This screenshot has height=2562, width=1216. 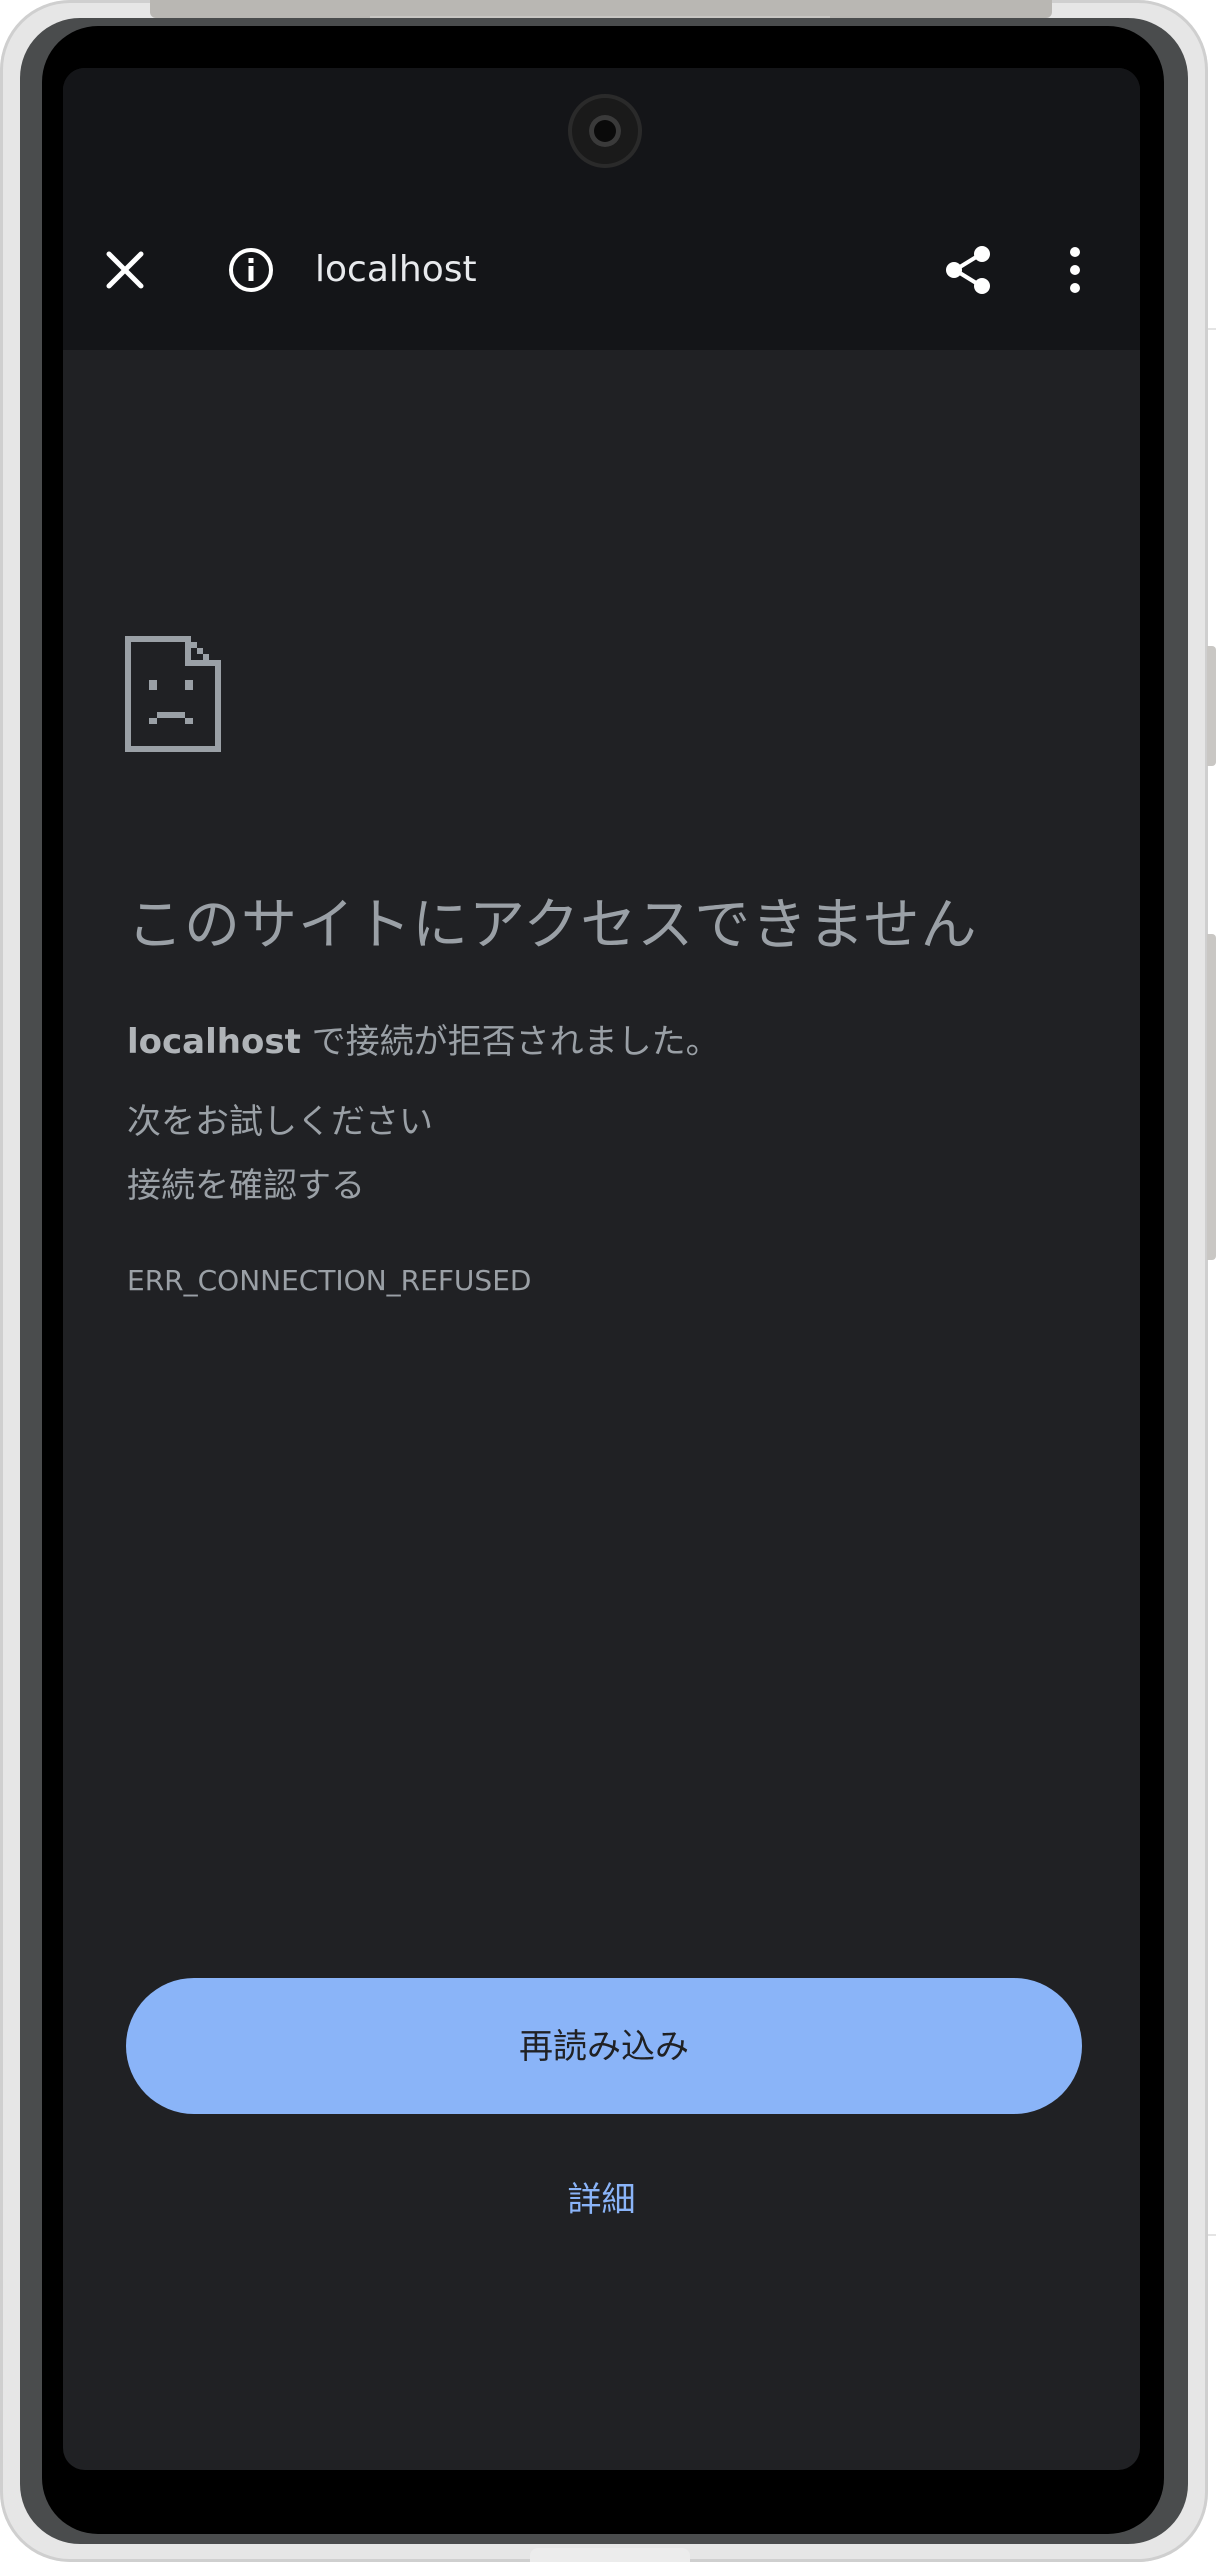 What do you see at coordinates (605, 131) in the screenshot?
I see `front-camera` at bounding box center [605, 131].